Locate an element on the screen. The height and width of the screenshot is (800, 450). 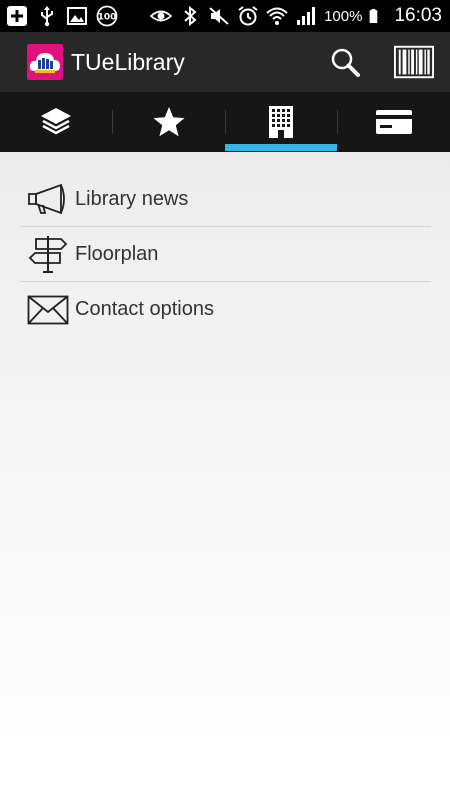
barcode-scan-button is located at coordinates (414, 62).